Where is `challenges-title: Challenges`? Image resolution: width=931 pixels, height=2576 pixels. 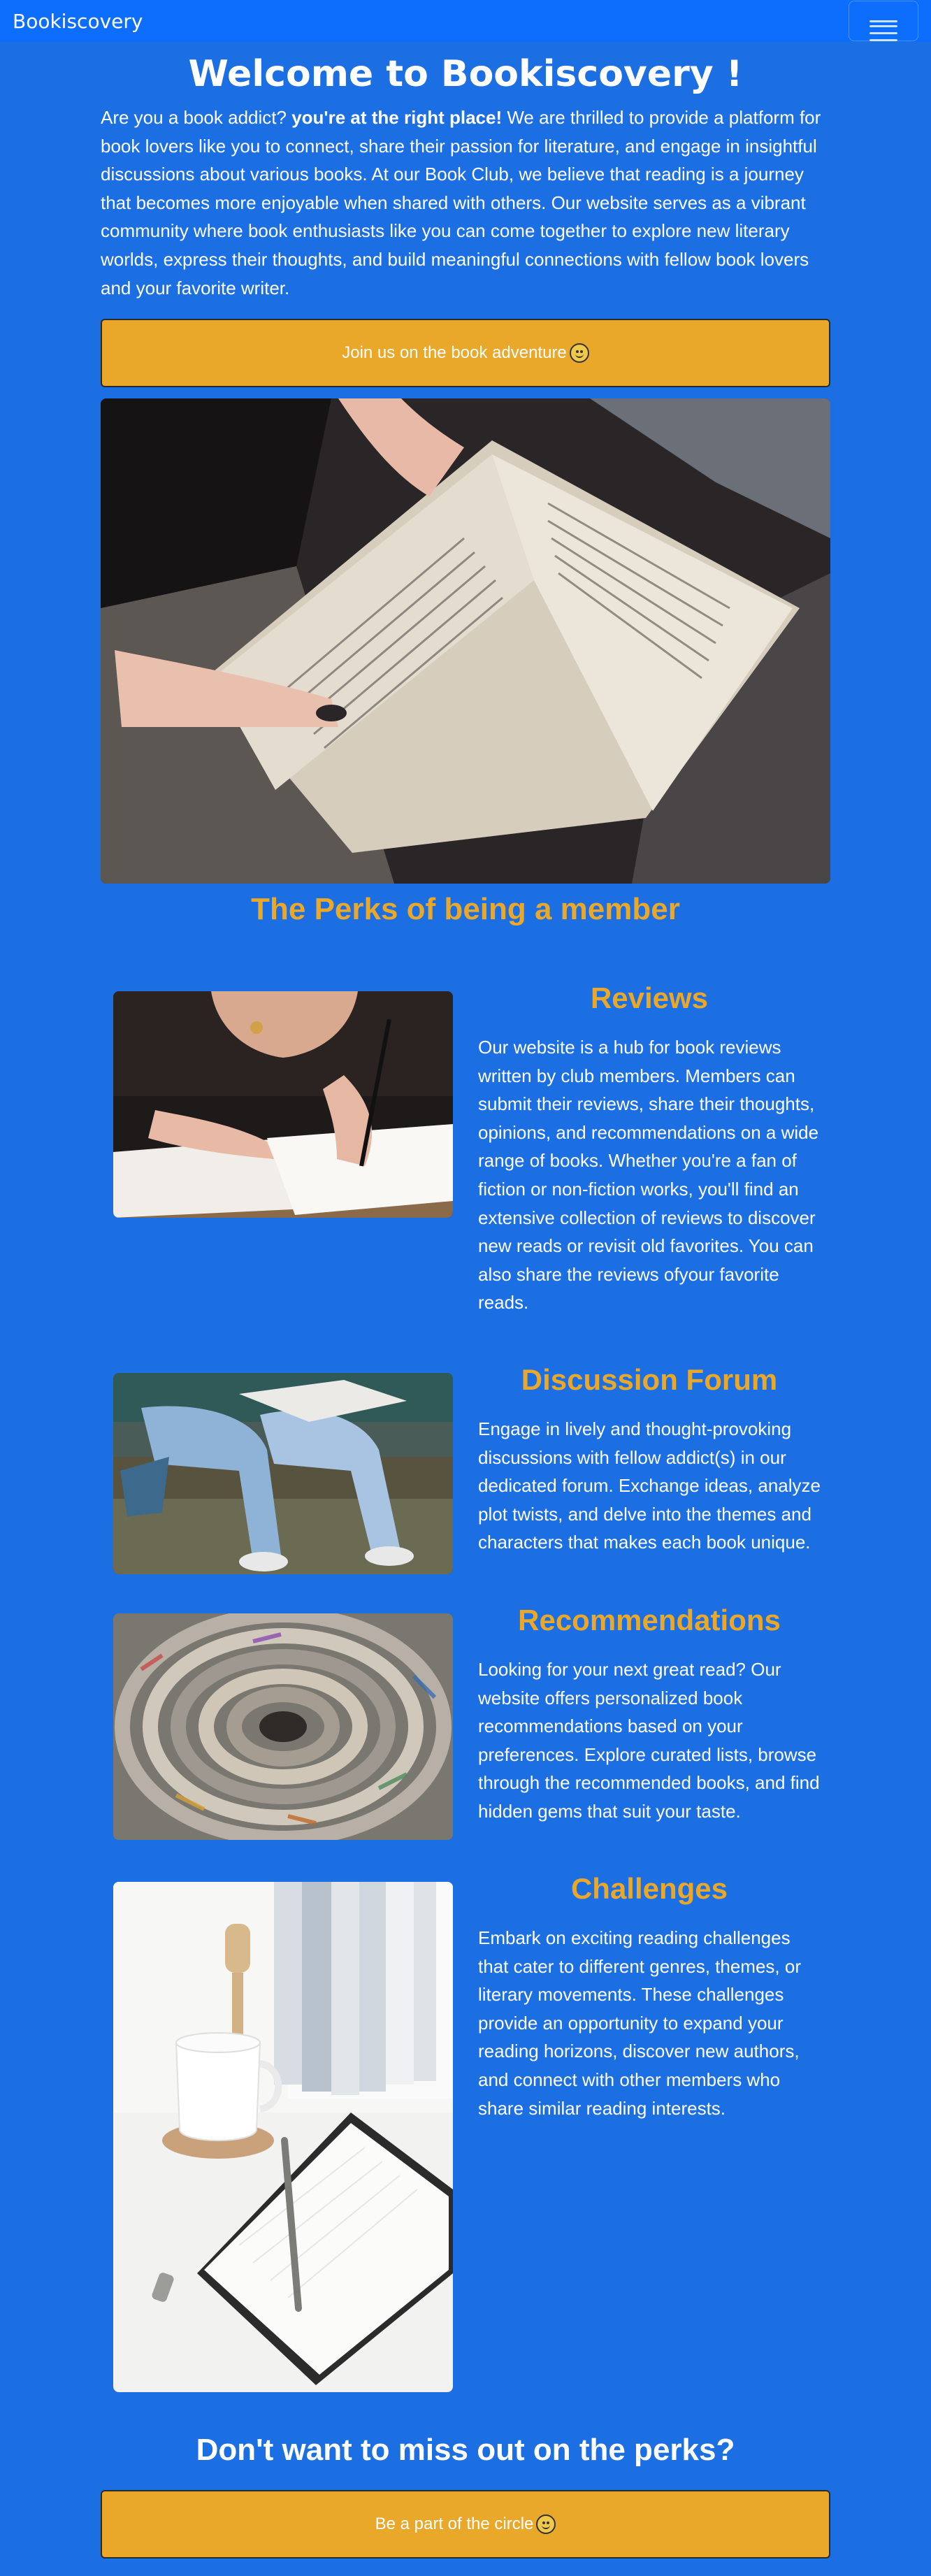 challenges-title: Challenges is located at coordinates (649, 1888).